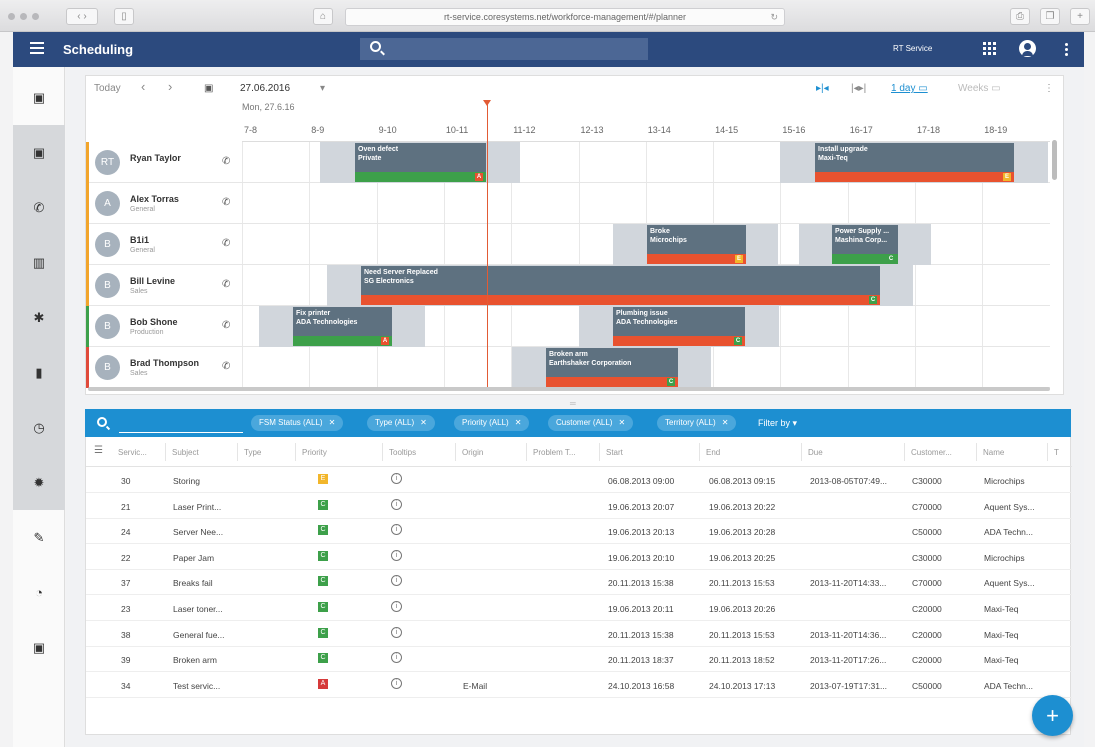  What do you see at coordinates (614, 452) in the screenshot?
I see `column-header: Start` at bounding box center [614, 452].